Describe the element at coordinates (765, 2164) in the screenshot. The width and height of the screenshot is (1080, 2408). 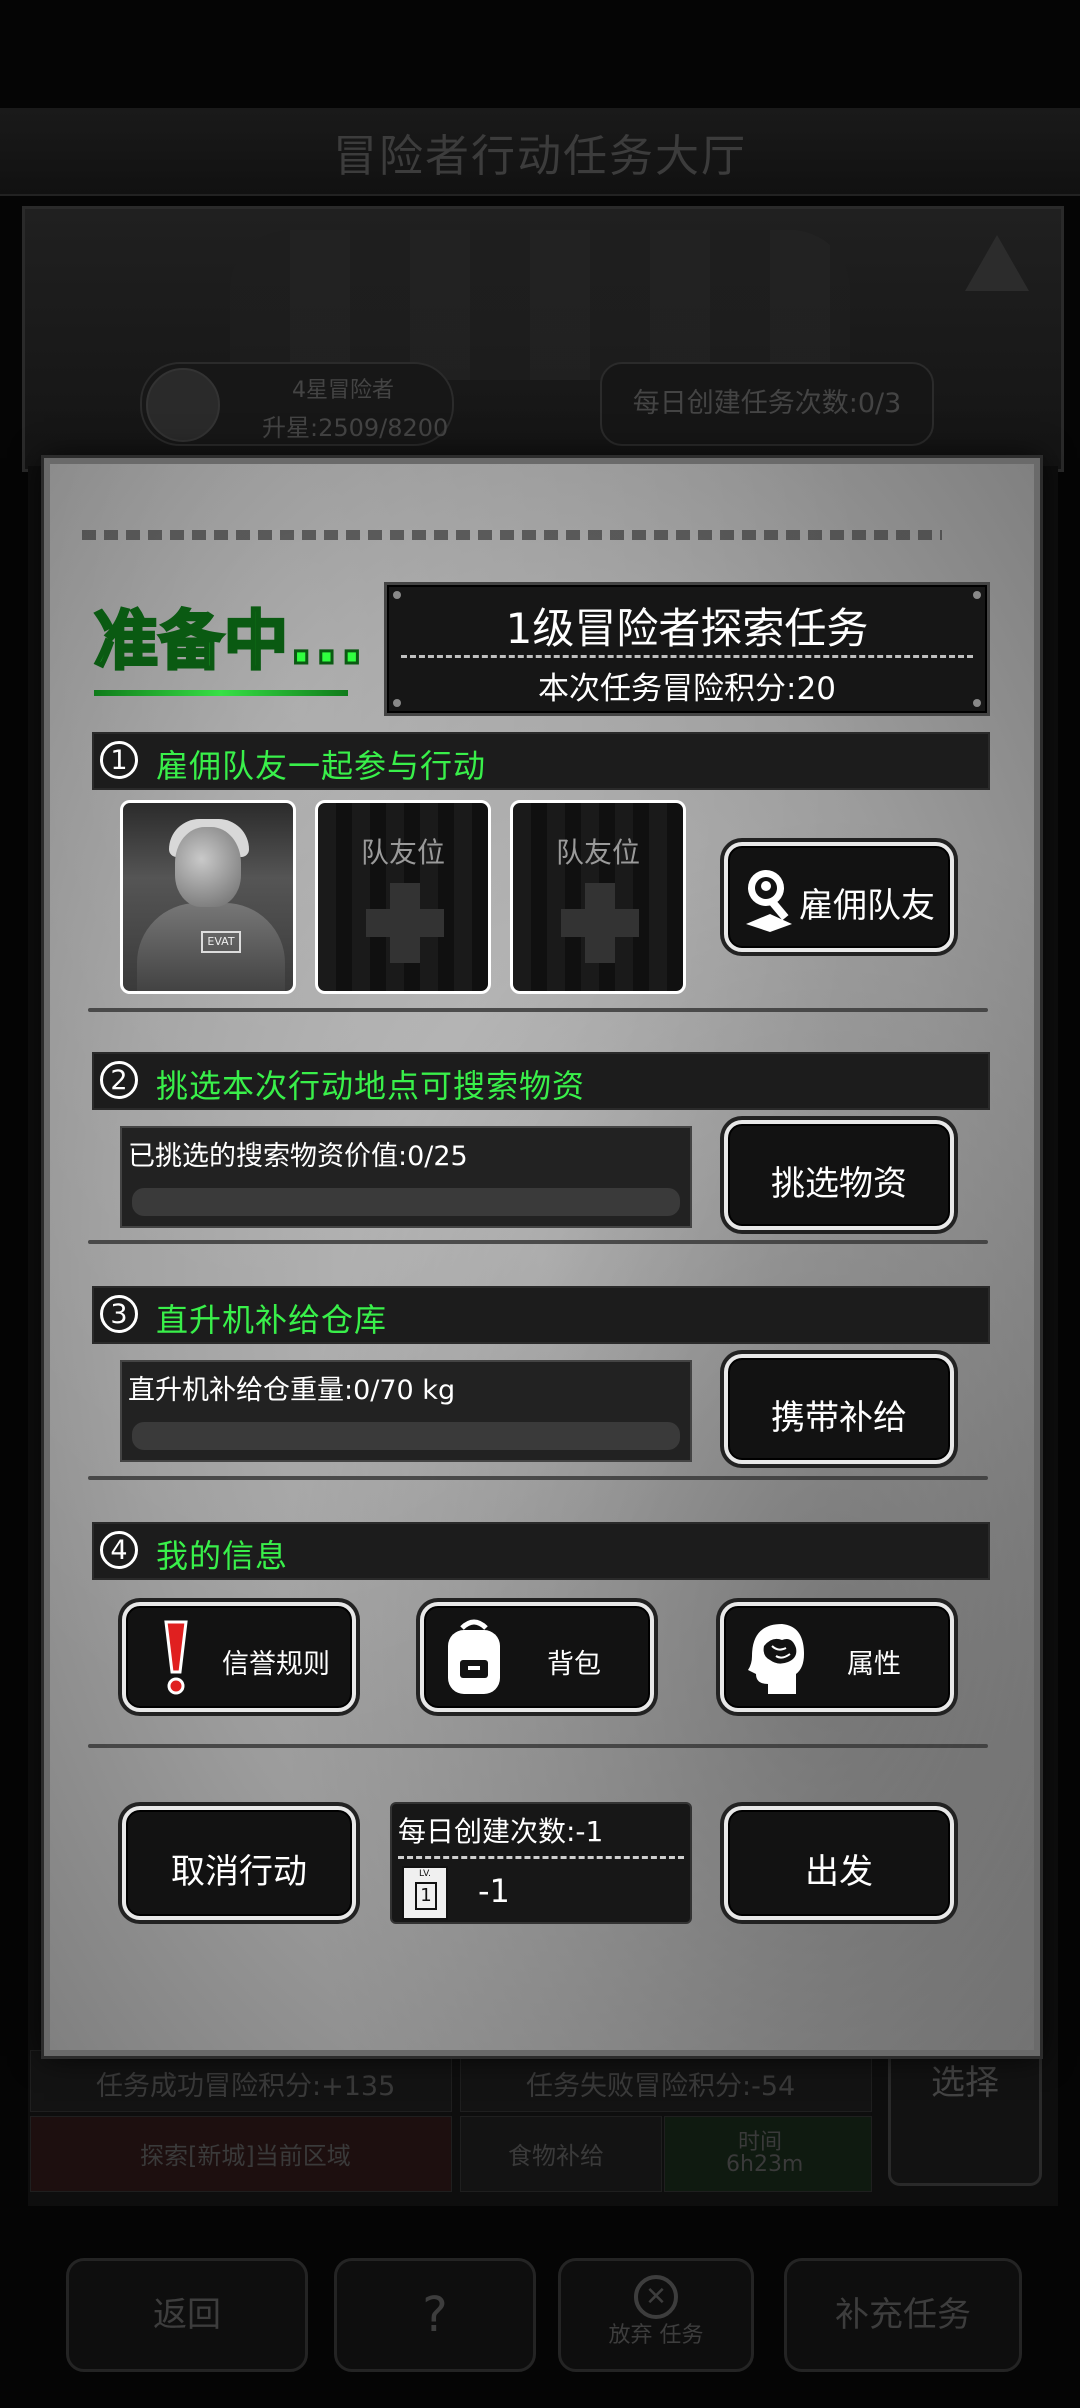
I see `time-value: 6h23m` at that location.